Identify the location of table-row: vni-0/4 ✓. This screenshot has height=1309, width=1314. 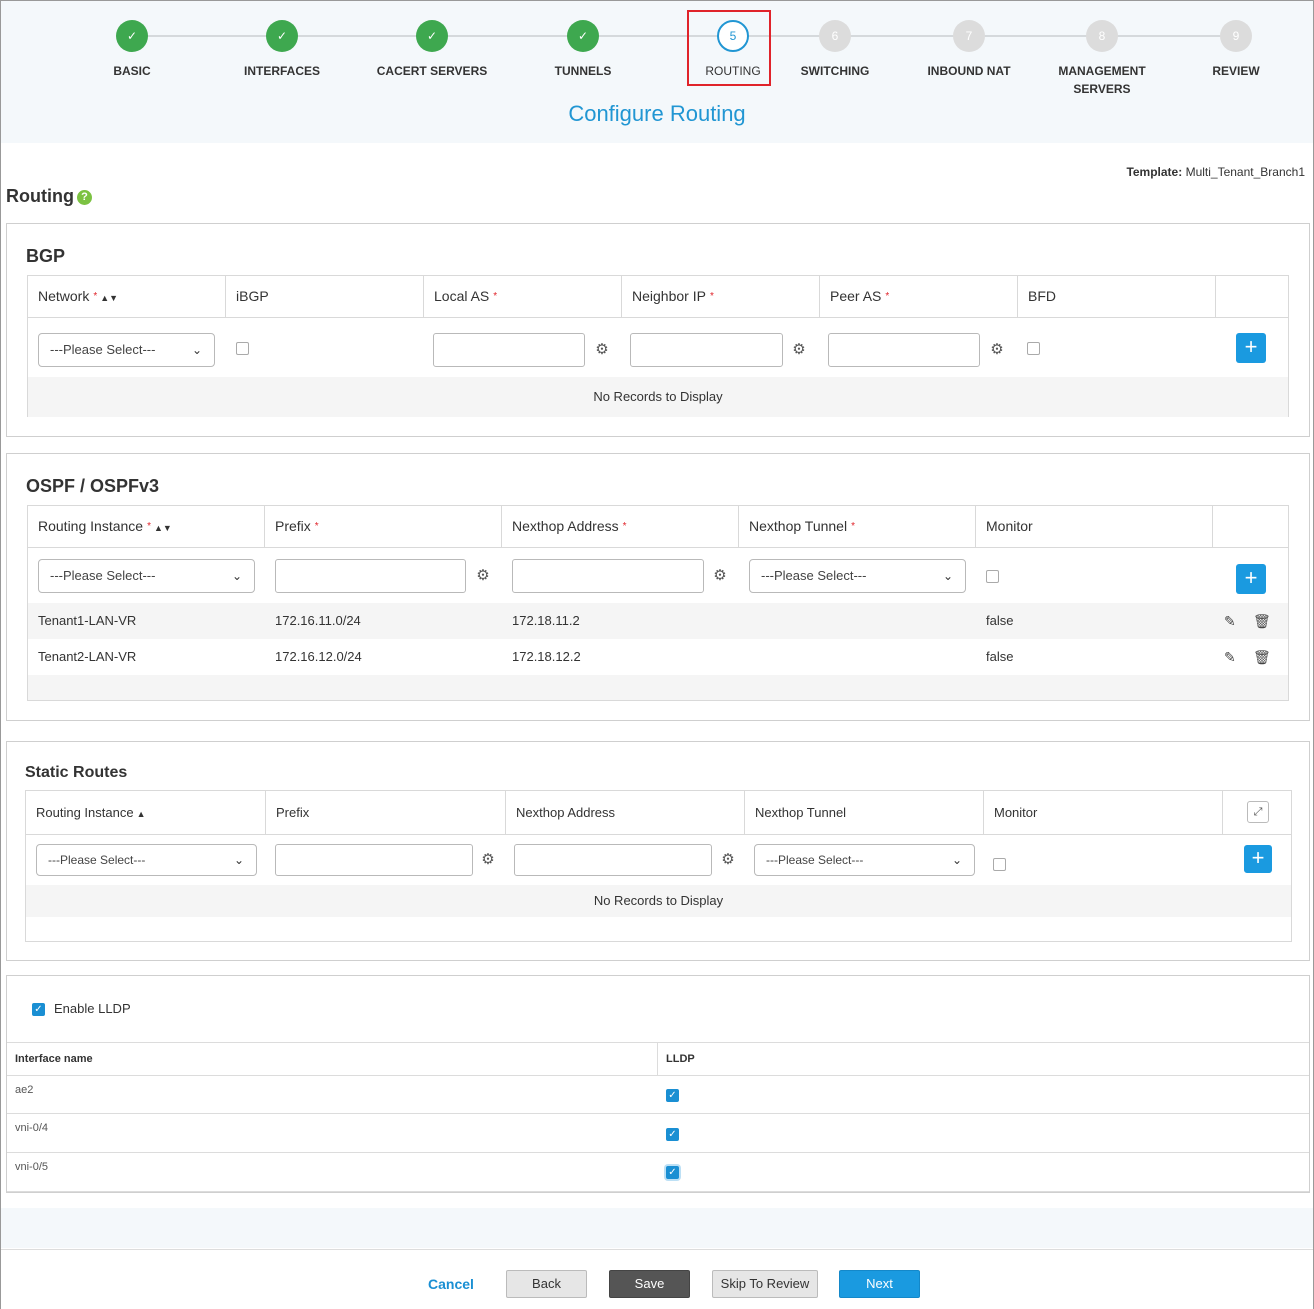
(658, 1132).